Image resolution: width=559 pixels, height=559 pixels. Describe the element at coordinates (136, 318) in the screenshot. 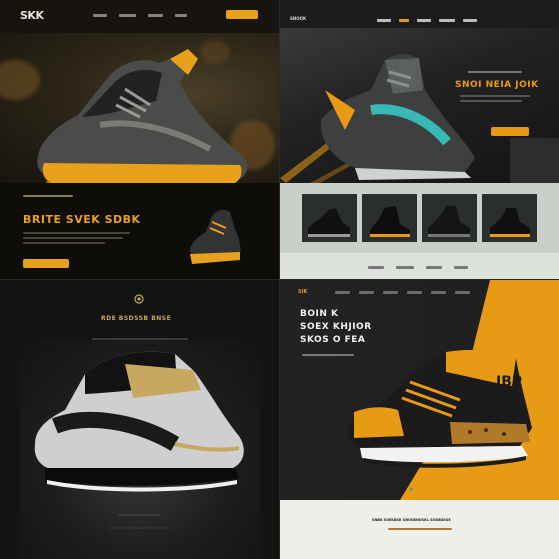

I see `hero-headline: RDE BSDSSB BNSE` at that location.